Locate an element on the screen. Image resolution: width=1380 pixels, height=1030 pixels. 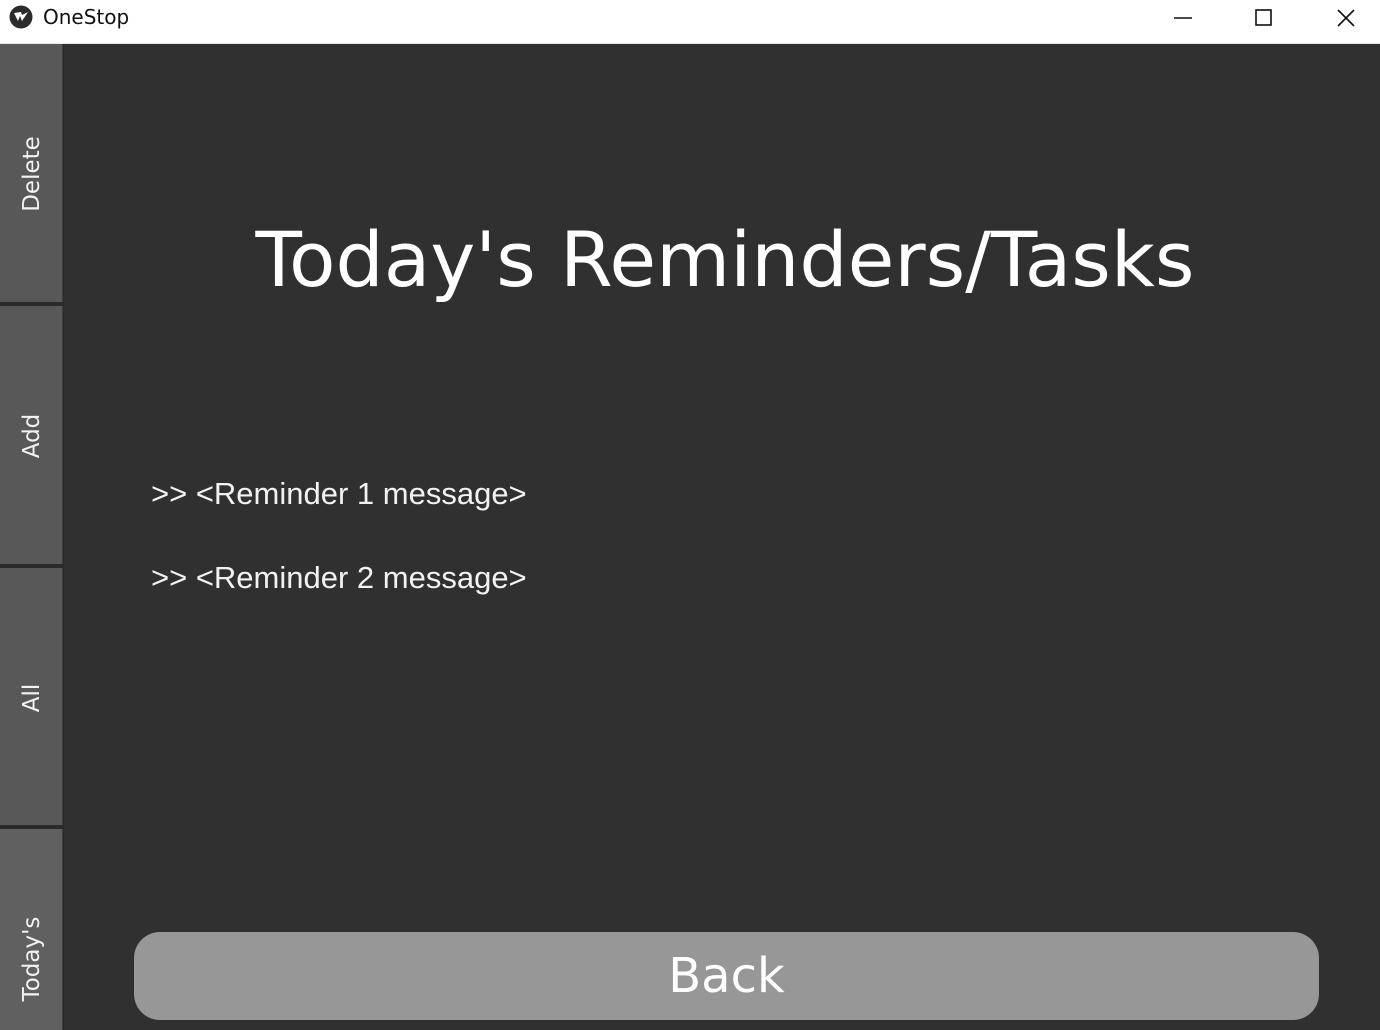
minimize-icon is located at coordinates (1183, 18).